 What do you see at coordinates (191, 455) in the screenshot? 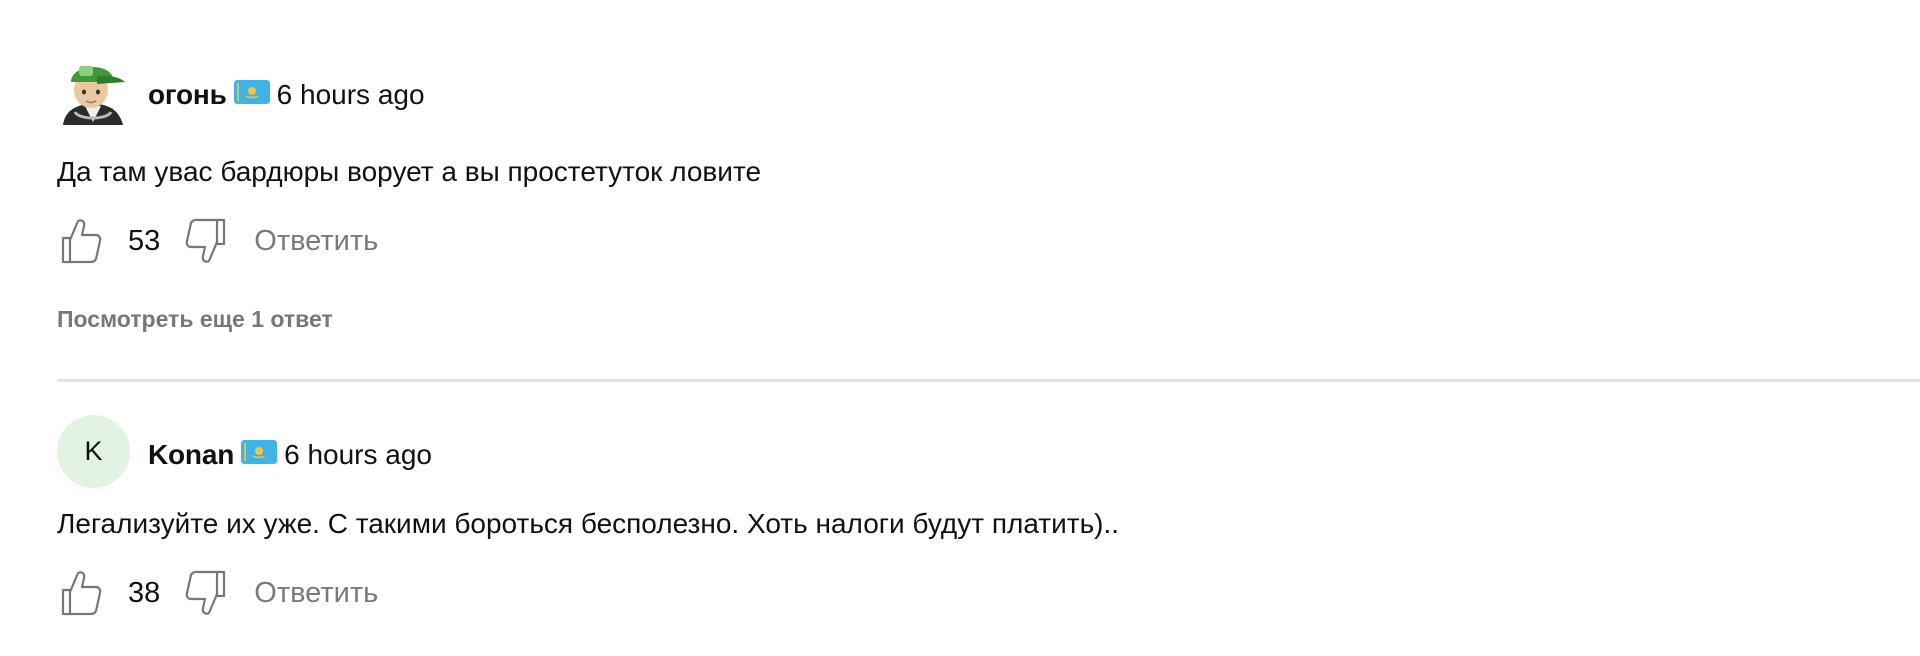
I see `username: Konan` at bounding box center [191, 455].